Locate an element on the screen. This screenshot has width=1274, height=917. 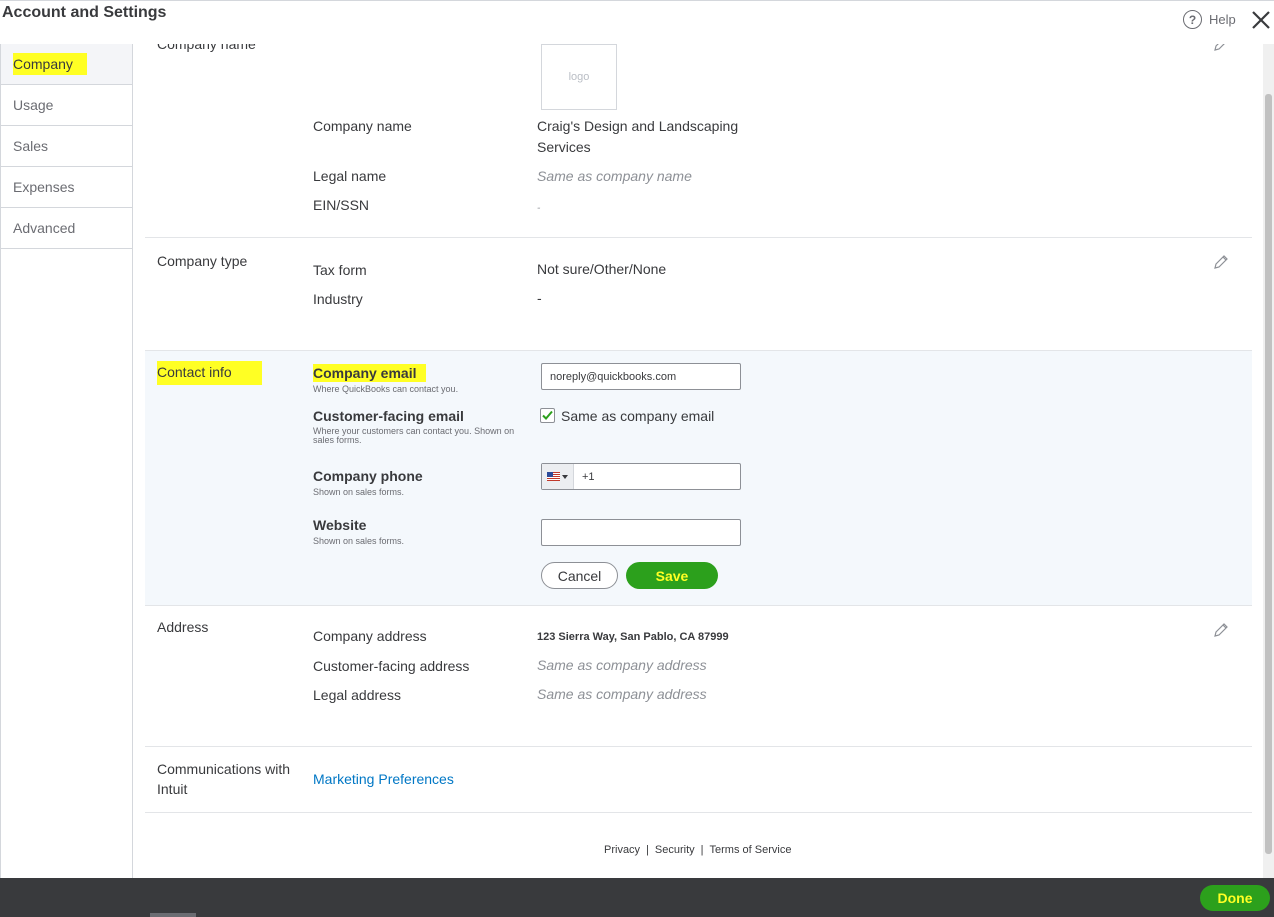
same-as-email-checkbox is located at coordinates (547, 415).